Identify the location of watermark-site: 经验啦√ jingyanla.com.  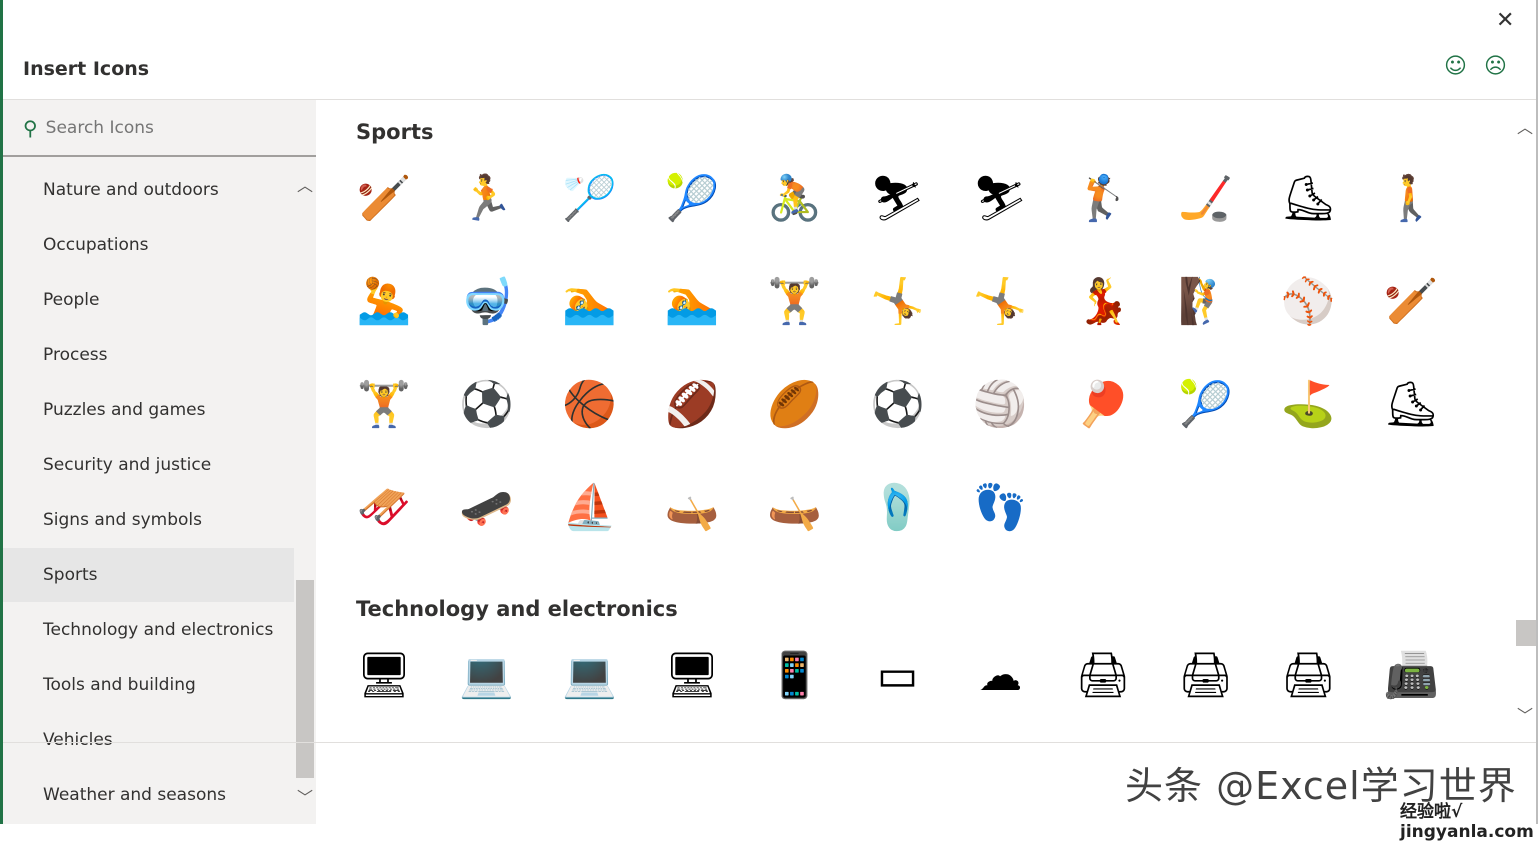
(1467, 822).